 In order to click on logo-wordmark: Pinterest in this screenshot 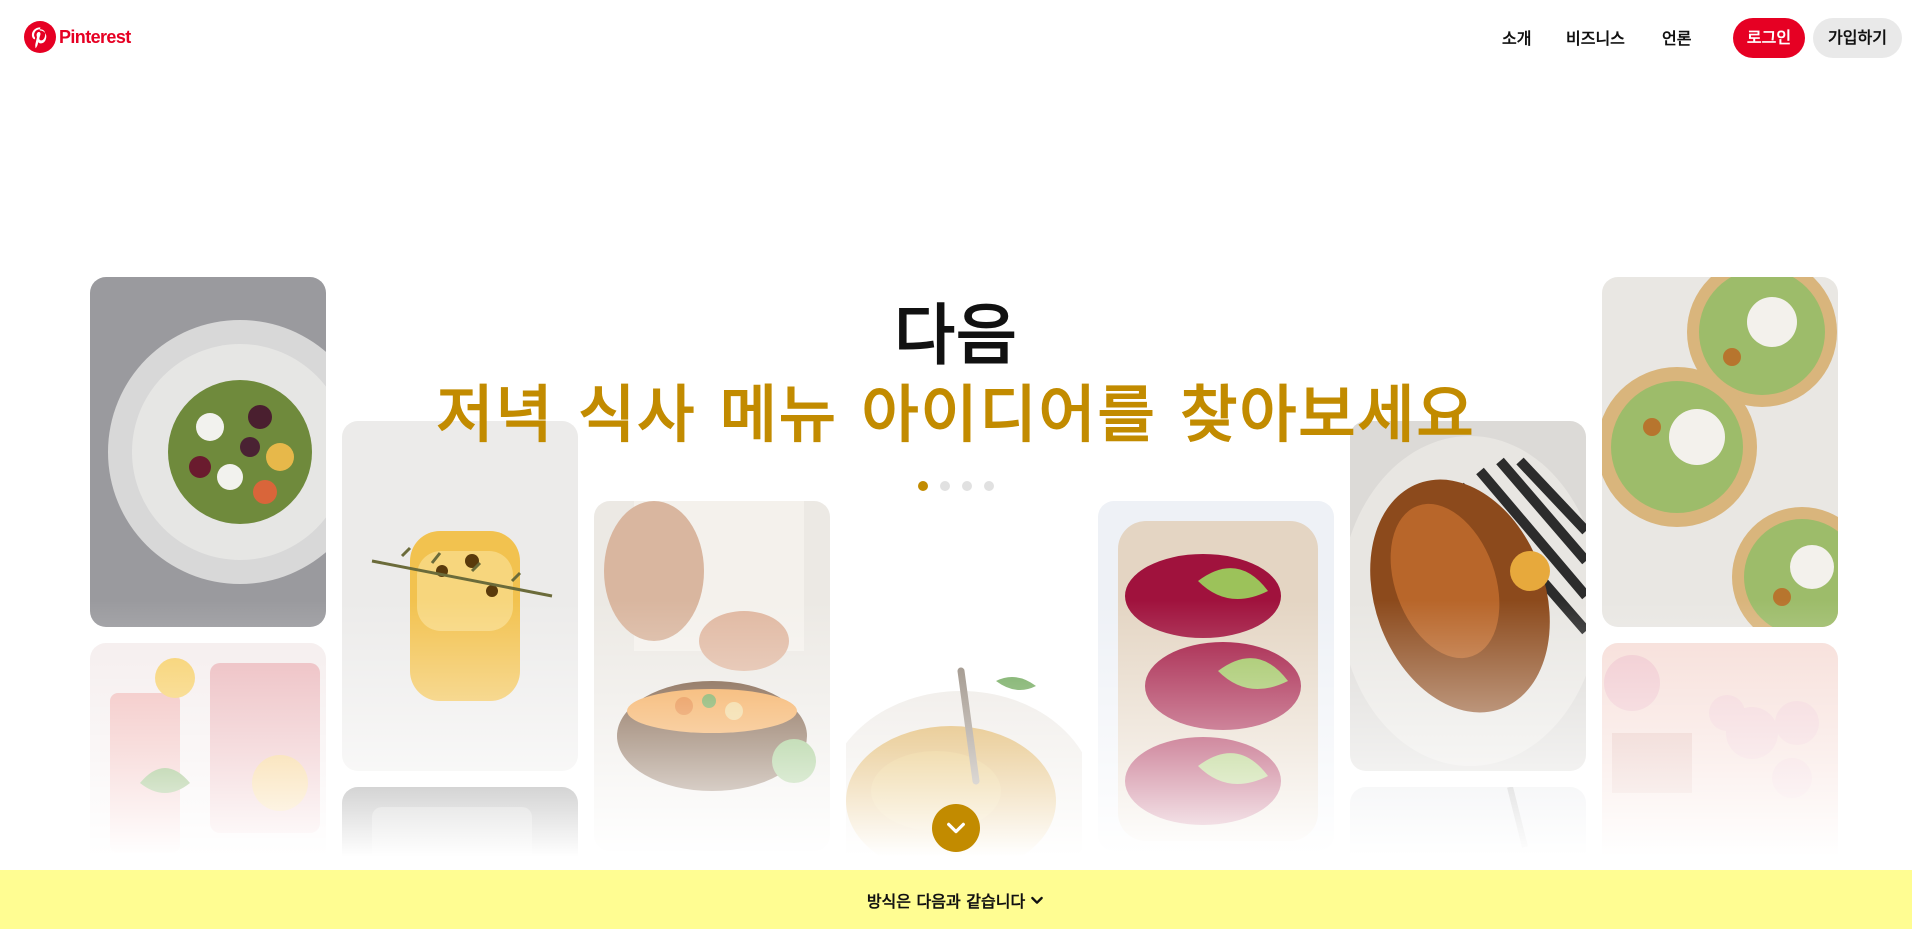, I will do `click(95, 36)`.